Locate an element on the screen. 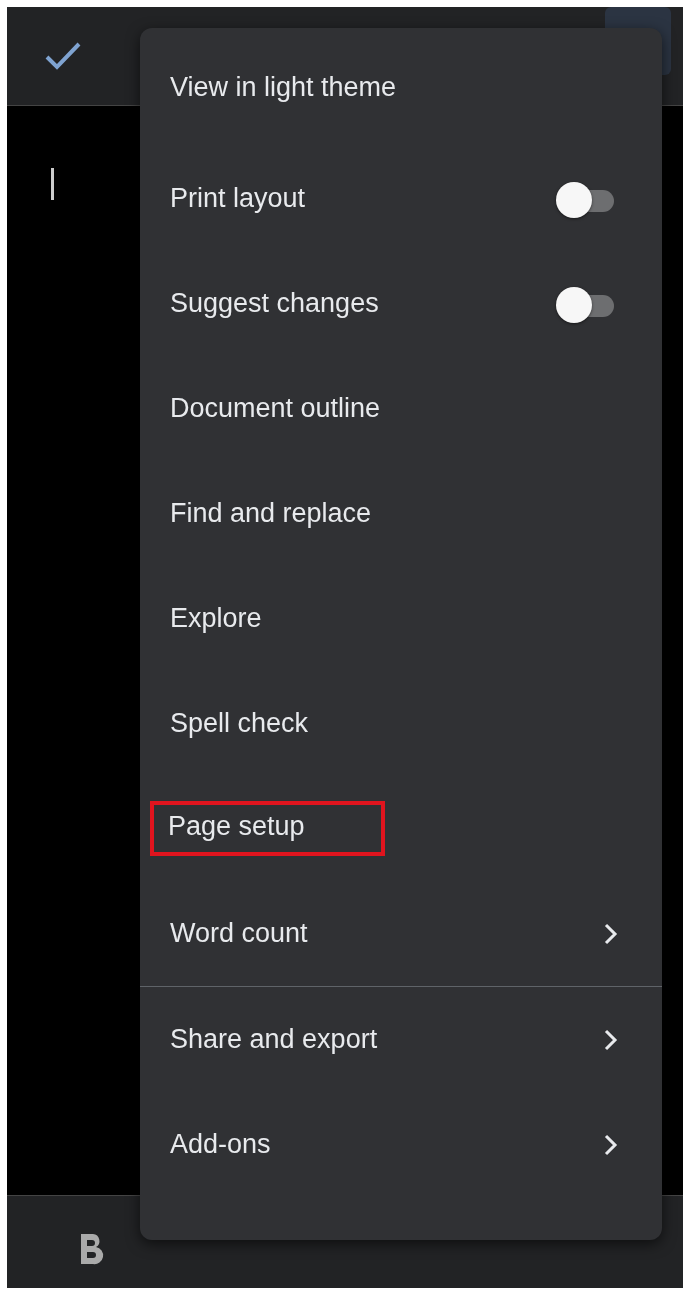 The width and height of the screenshot is (690, 1295). menu-item: Add-ons is located at coordinates (220, 1144).